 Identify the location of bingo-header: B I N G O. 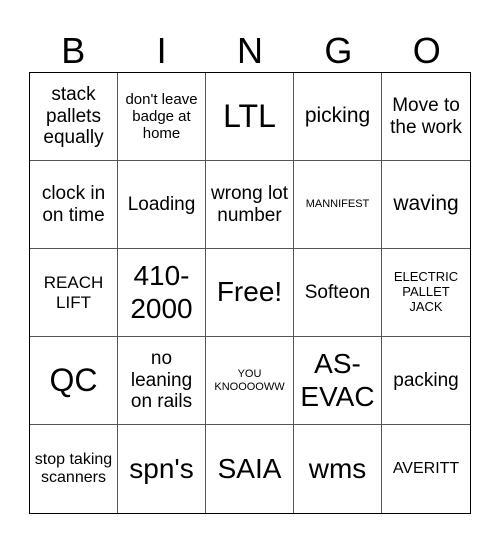
(250, 51).